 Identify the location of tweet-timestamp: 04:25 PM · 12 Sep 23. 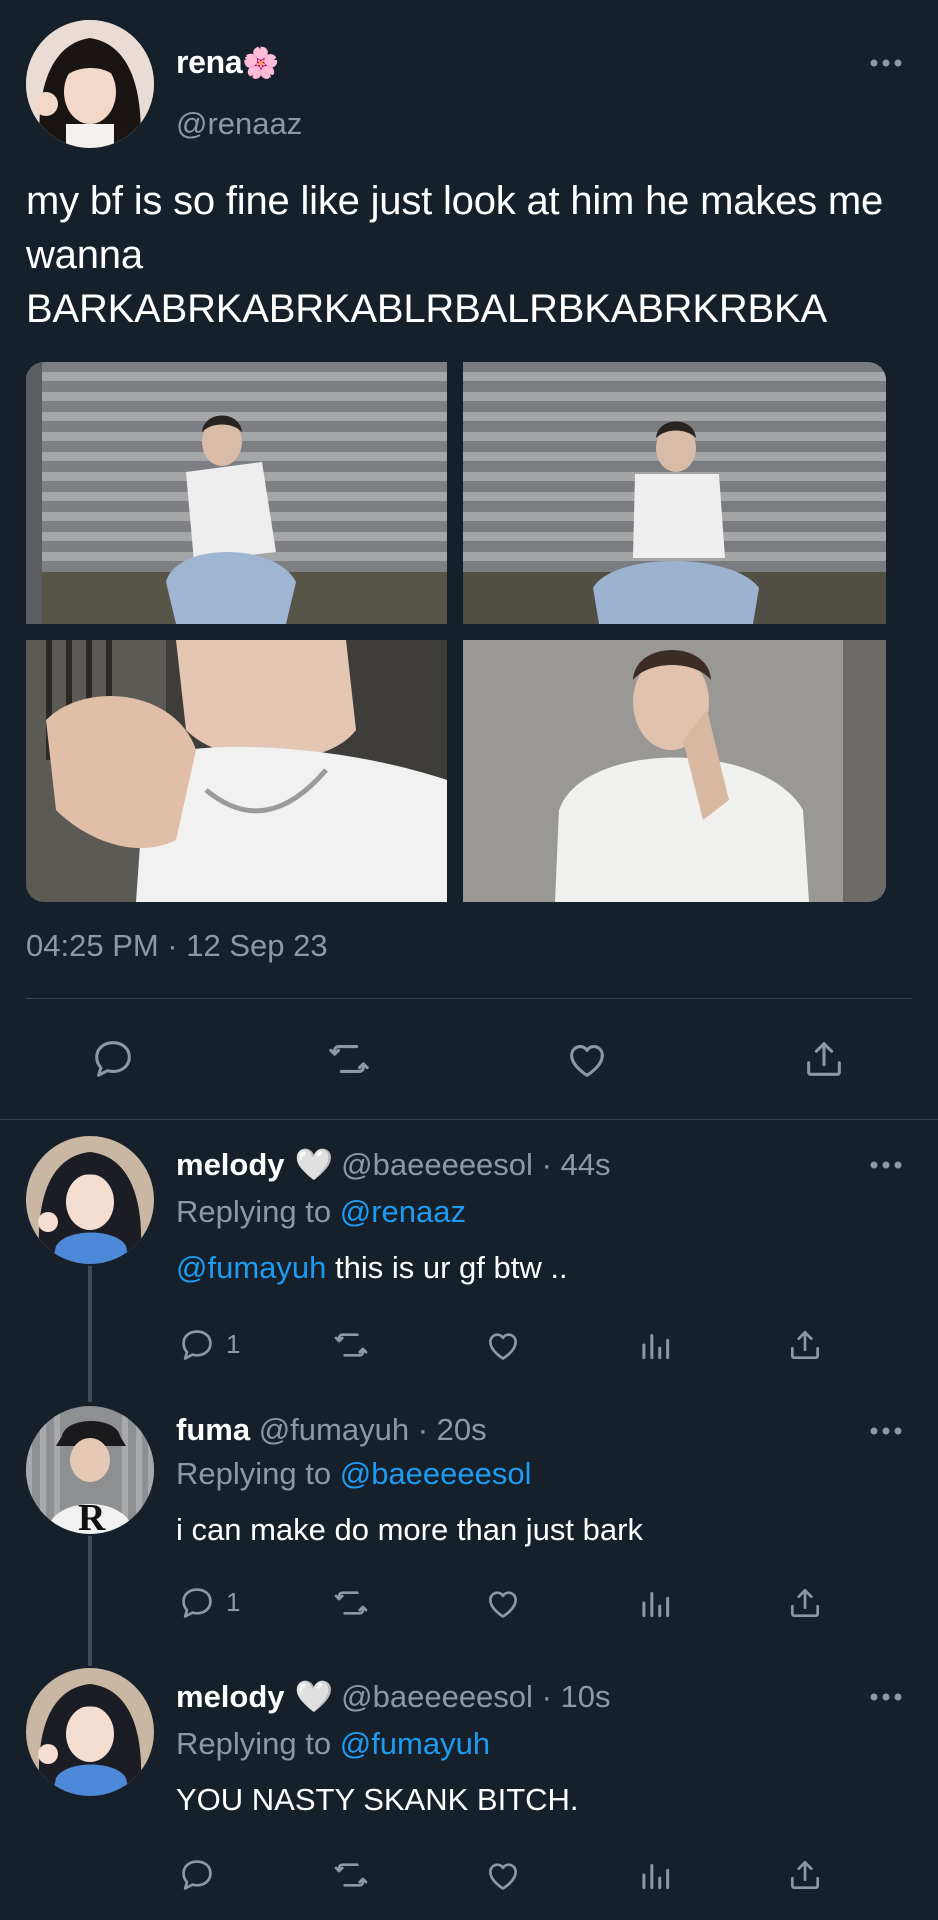
(177, 946).